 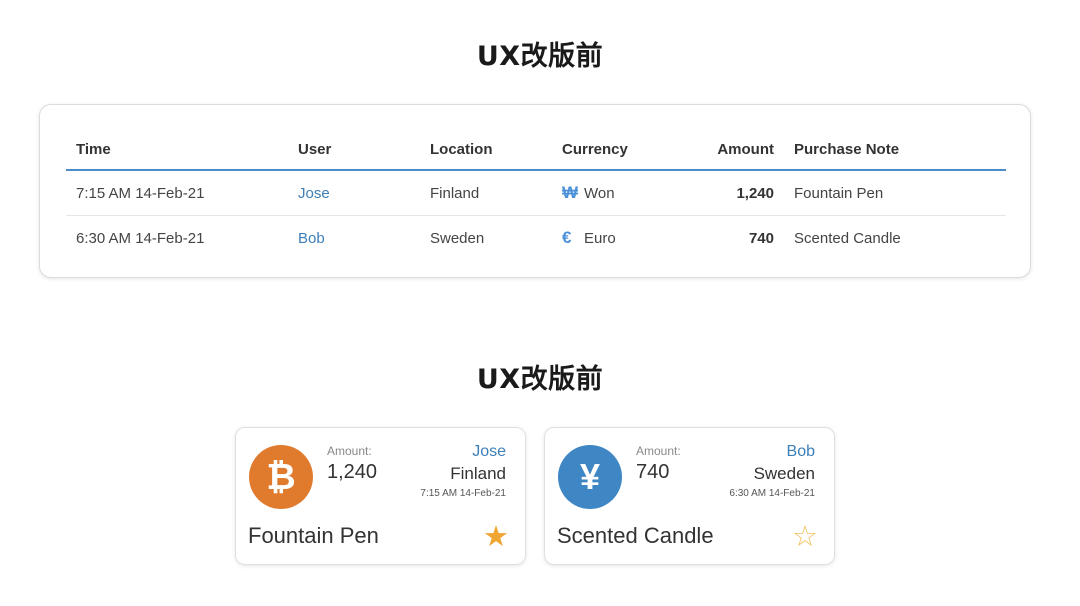 What do you see at coordinates (895, 150) in the screenshot?
I see `column-header-purchase-note: Purchase Note` at bounding box center [895, 150].